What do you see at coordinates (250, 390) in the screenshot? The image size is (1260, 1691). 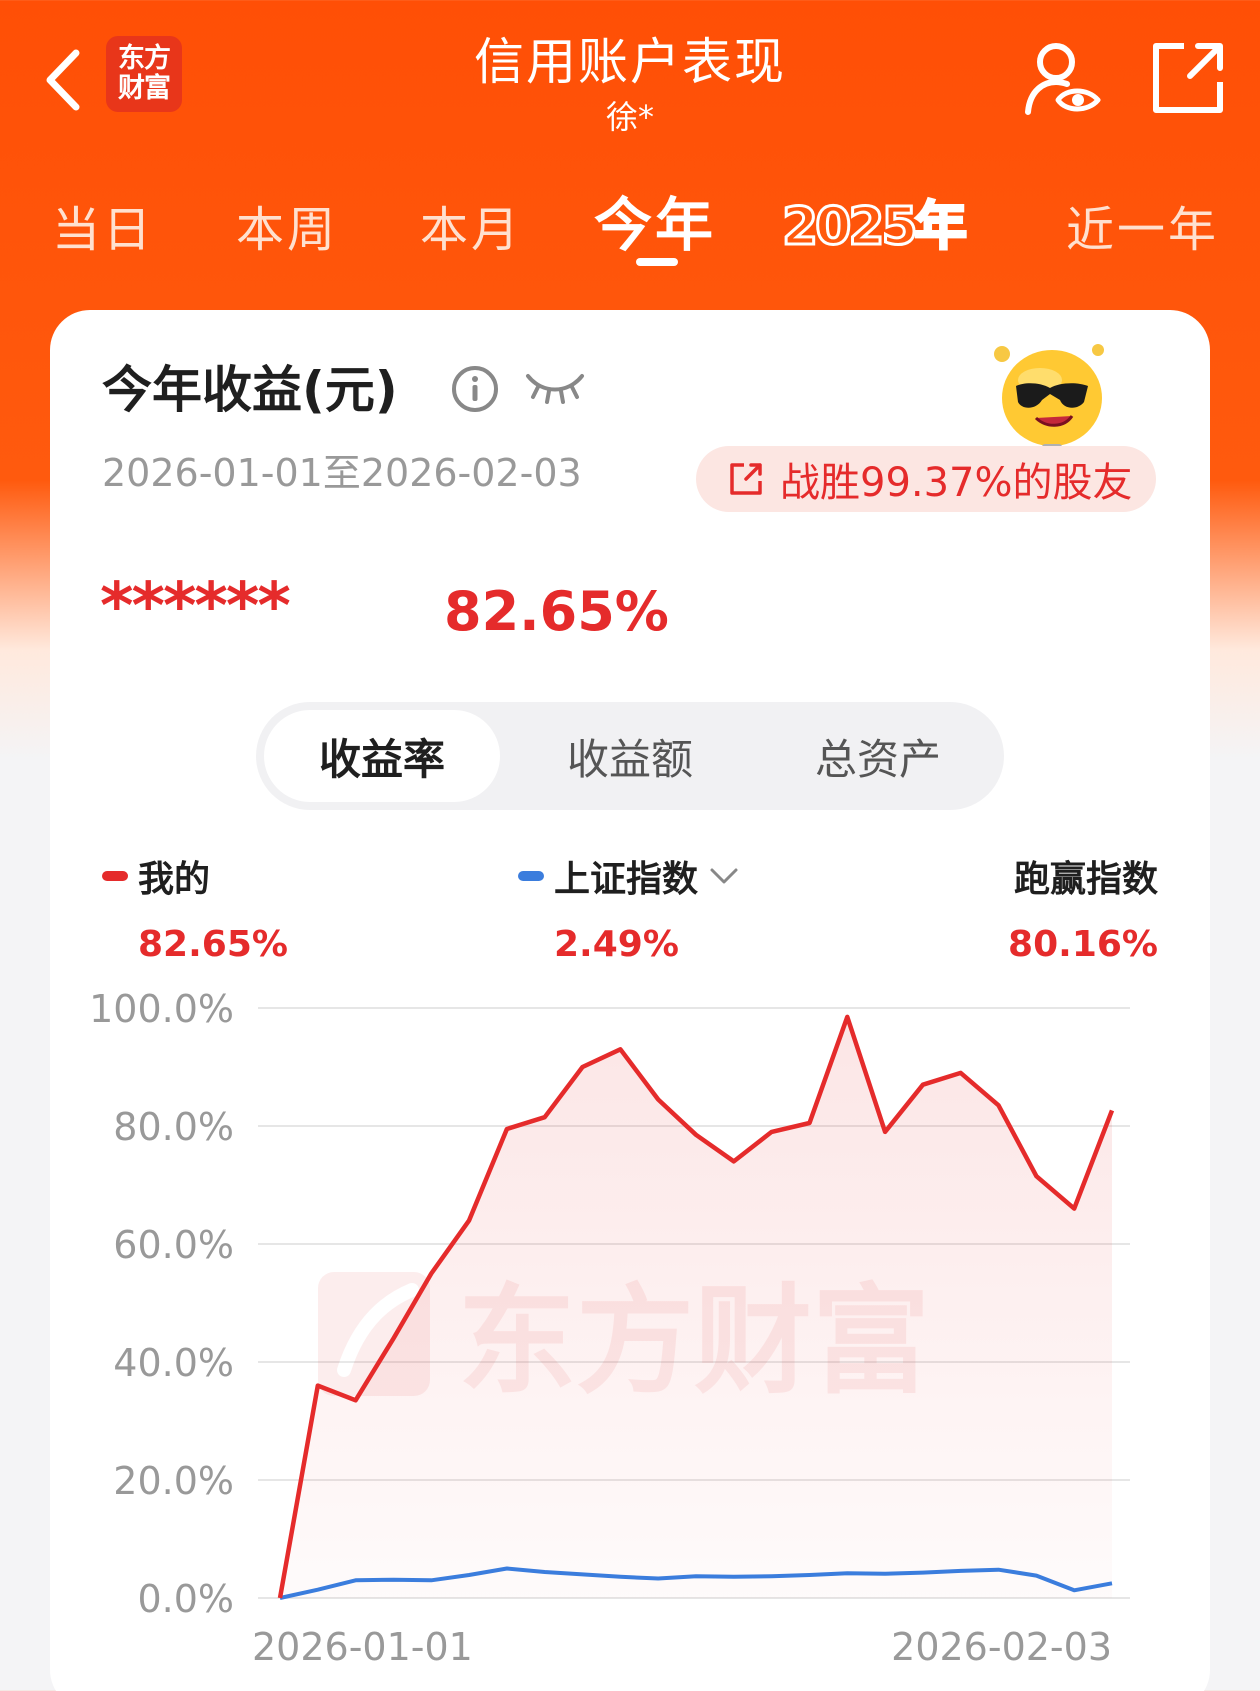 I see `card-title: 今年收益(元)` at bounding box center [250, 390].